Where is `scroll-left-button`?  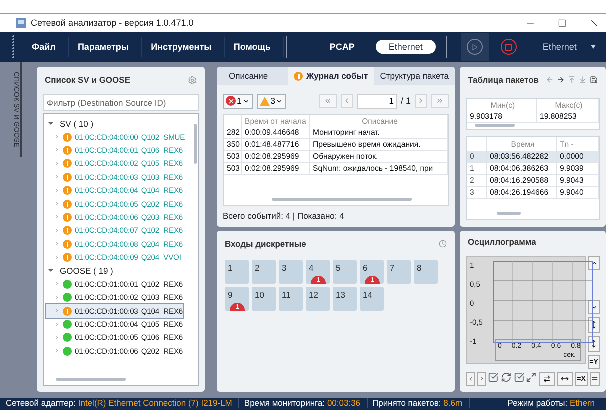 scroll-left-button is located at coordinates (470, 379).